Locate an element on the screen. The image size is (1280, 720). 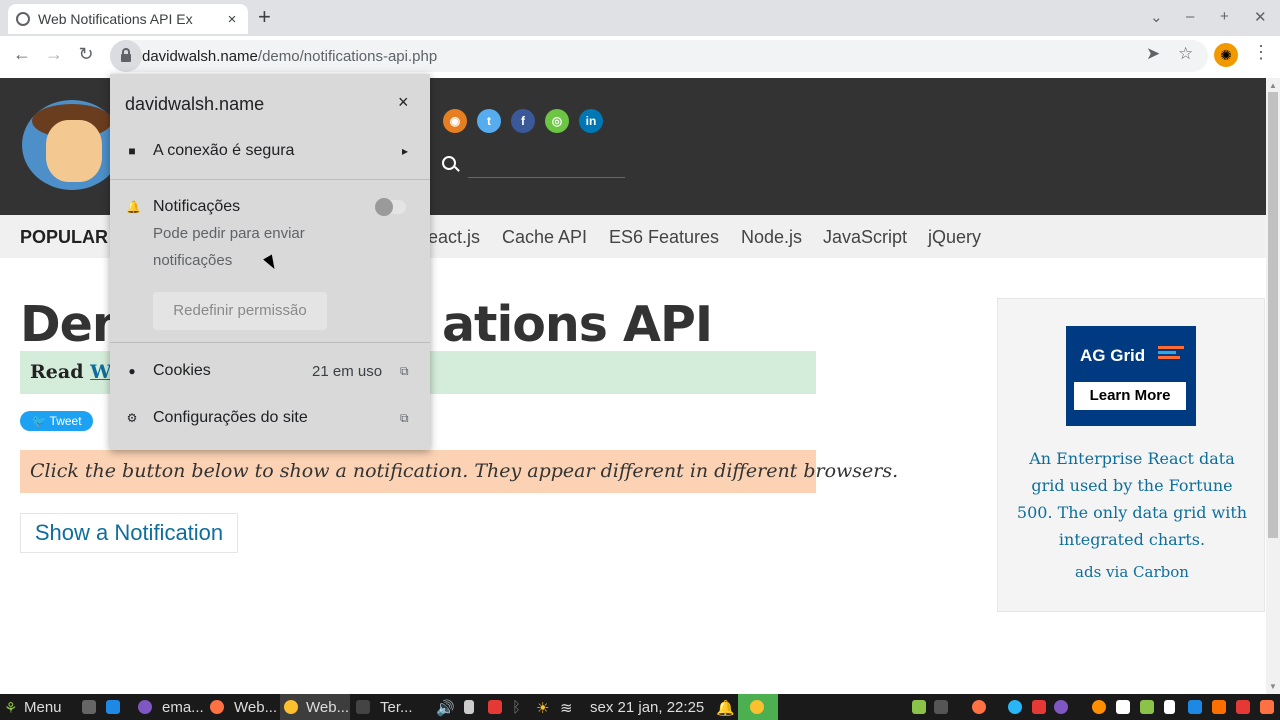
tab-search-icon: ⌄ is located at coordinates (1156, 17).